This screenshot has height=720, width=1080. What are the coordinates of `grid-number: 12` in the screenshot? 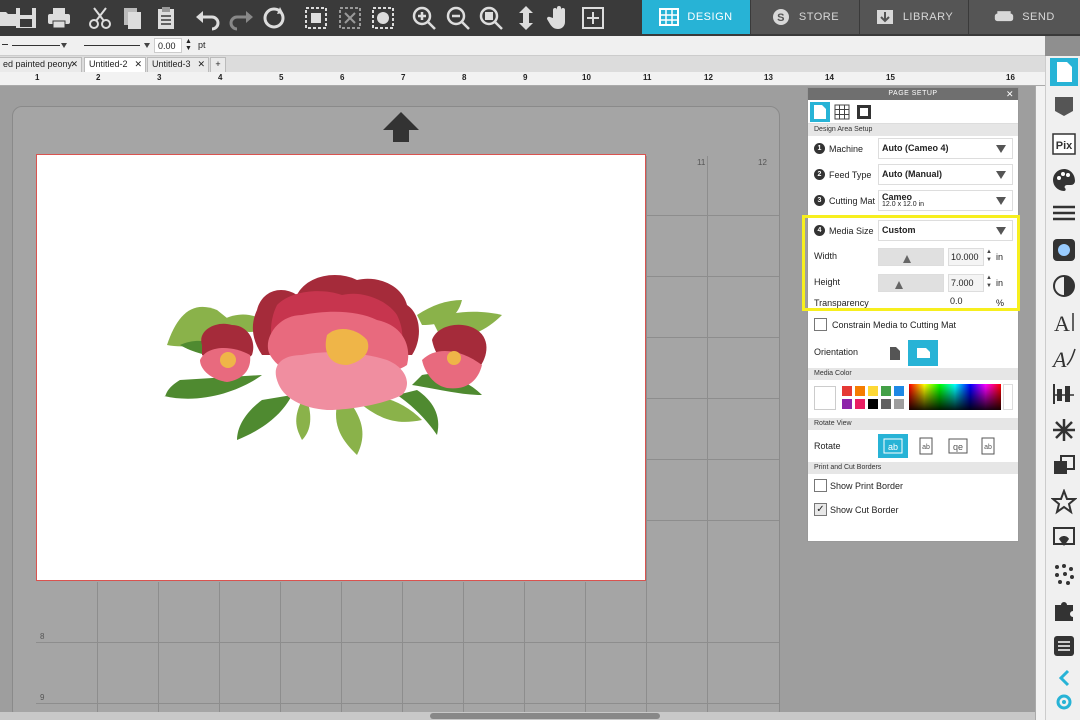 It's located at (762, 162).